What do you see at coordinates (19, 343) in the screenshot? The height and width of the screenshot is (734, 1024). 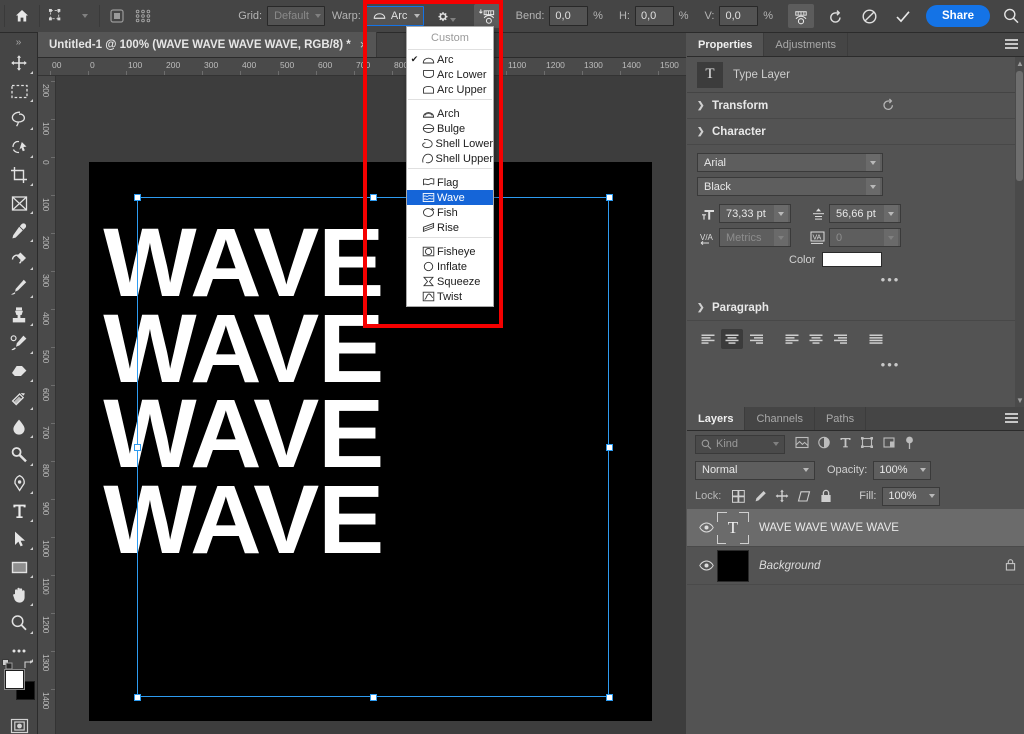 I see `history-brush-tool` at bounding box center [19, 343].